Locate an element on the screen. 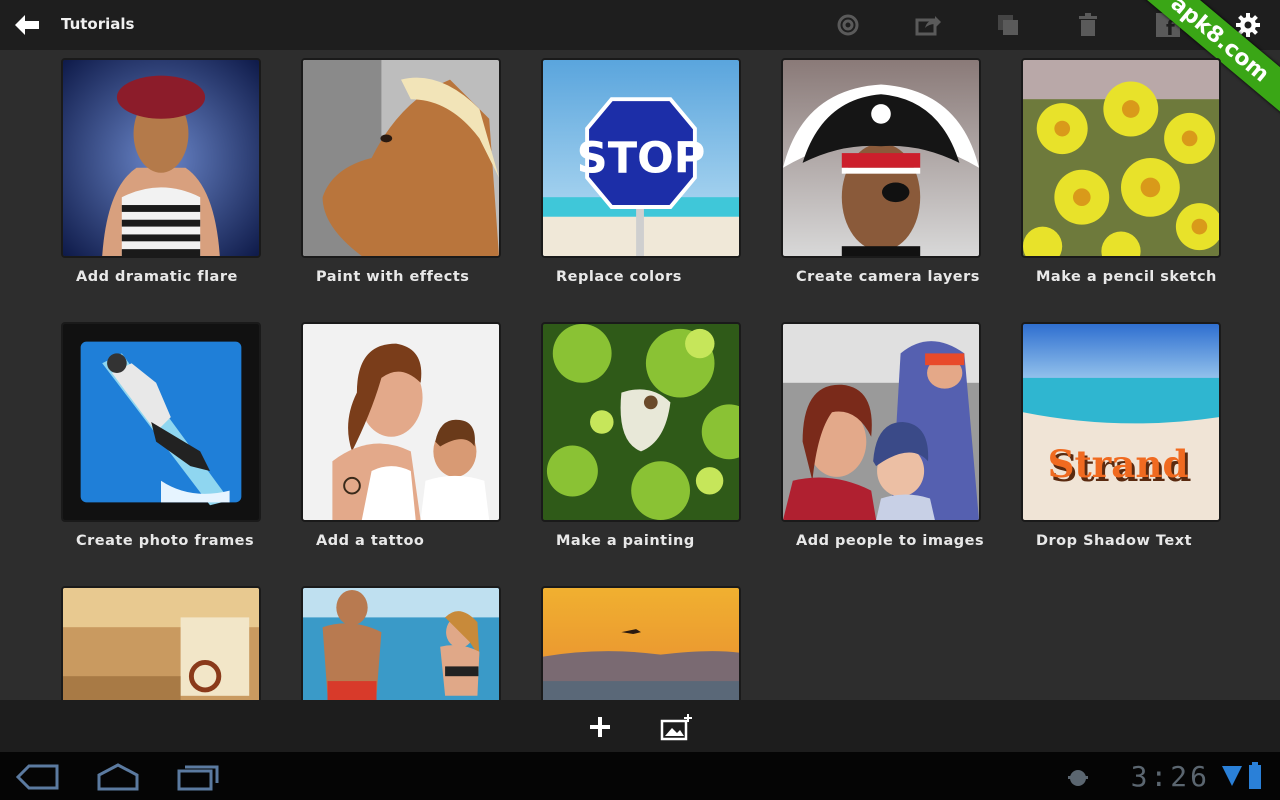  beach-couple-image is located at coordinates (401, 644).